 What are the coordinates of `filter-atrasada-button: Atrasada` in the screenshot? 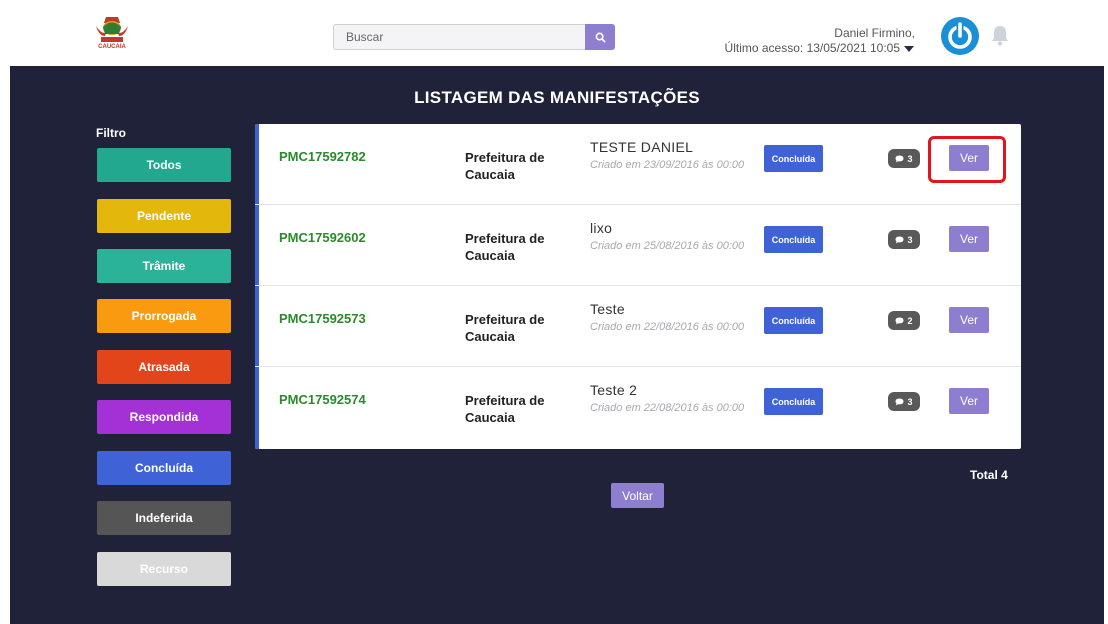 It's located at (164, 367).